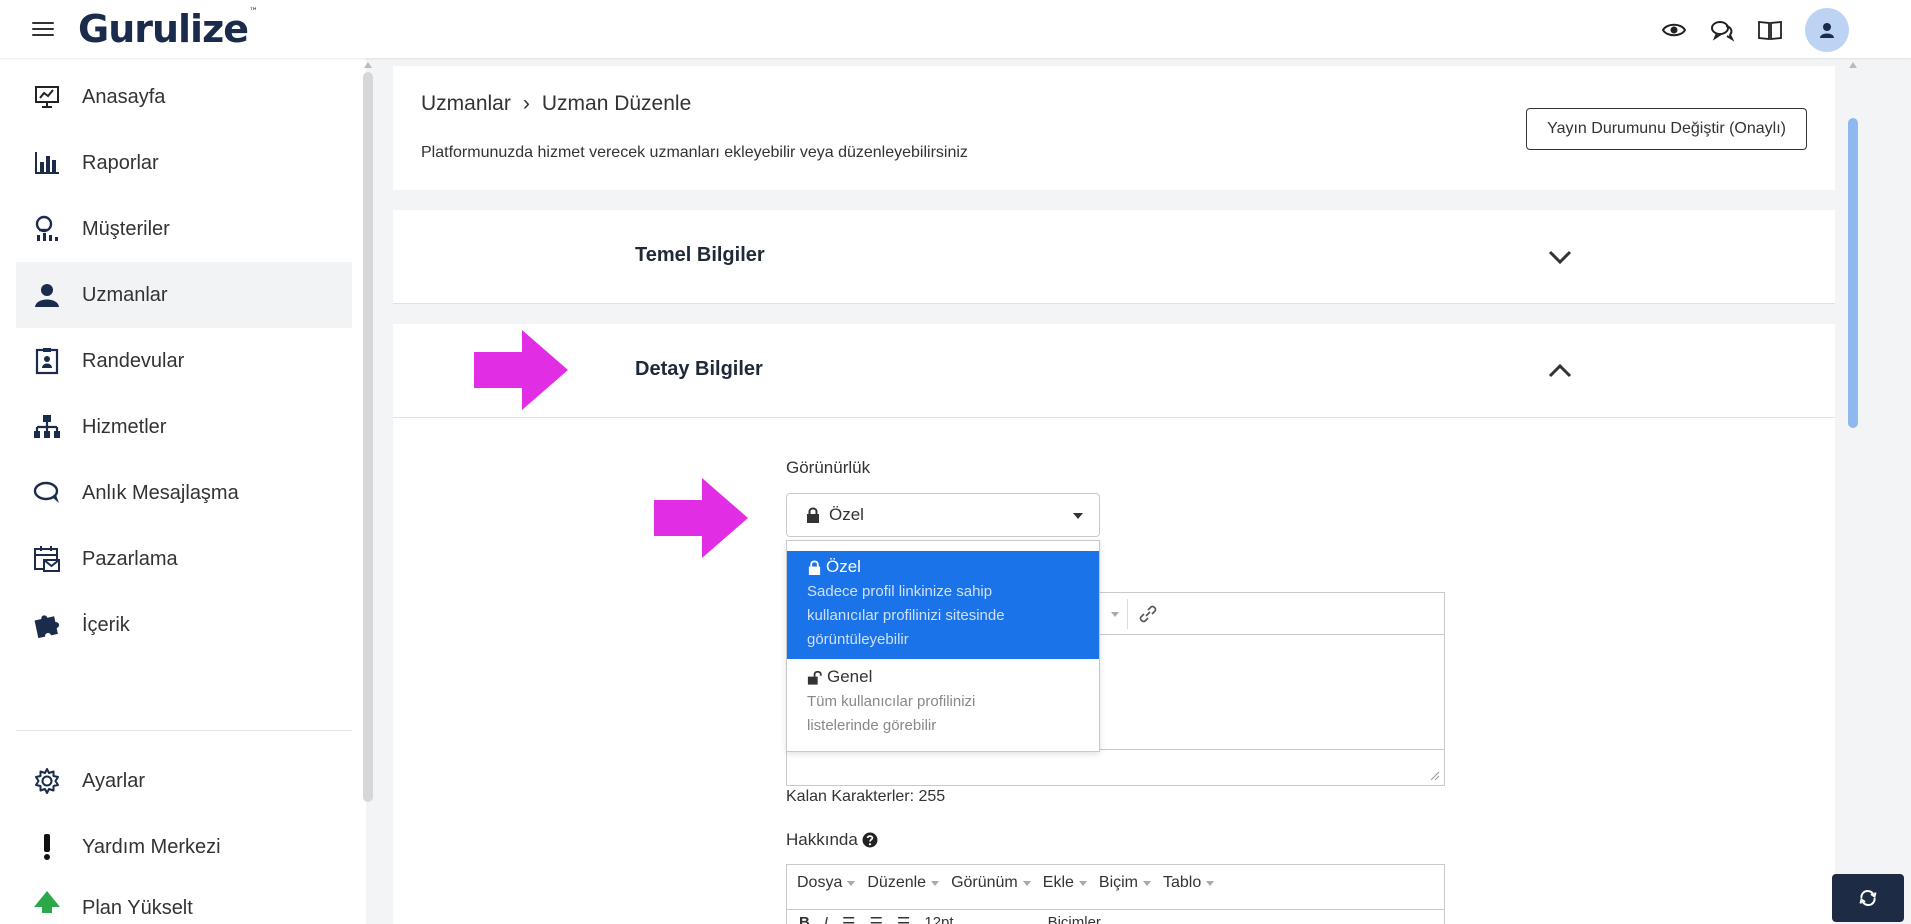 The height and width of the screenshot is (924, 1911). Describe the element at coordinates (47, 781) in the screenshot. I see `gear-icon` at that location.